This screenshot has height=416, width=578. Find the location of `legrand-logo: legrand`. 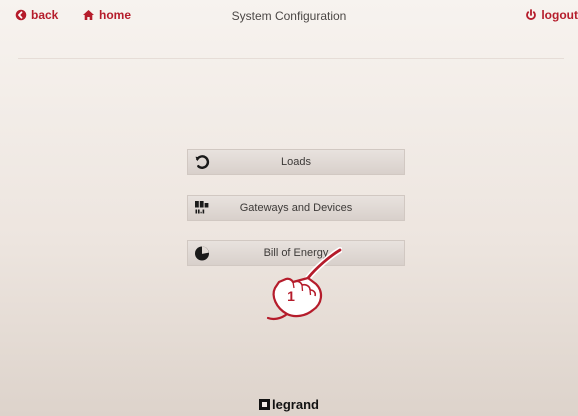

legrand-logo: legrand is located at coordinates (289, 404).